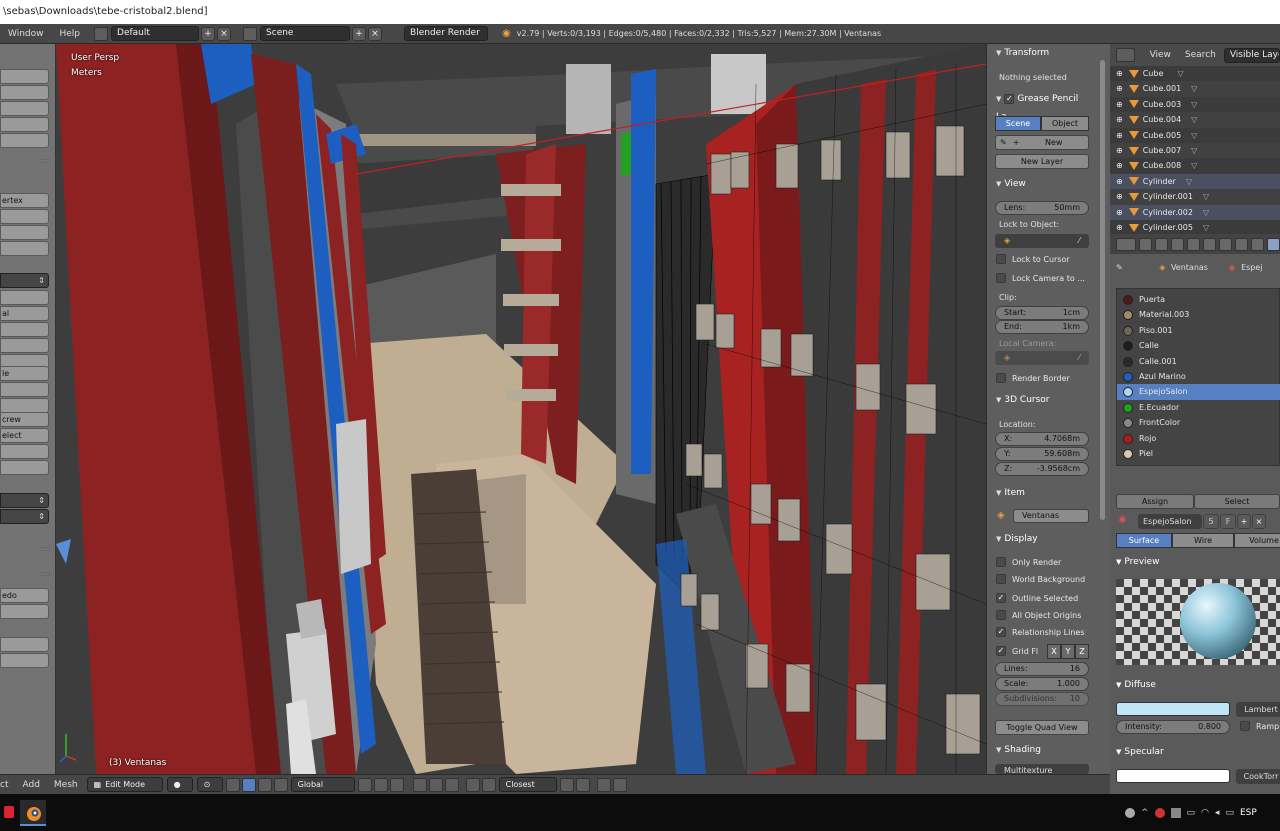 The height and width of the screenshot is (831, 1280). Describe the element at coordinates (1198, 330) in the screenshot. I see `material-slot: Piso.001` at that location.